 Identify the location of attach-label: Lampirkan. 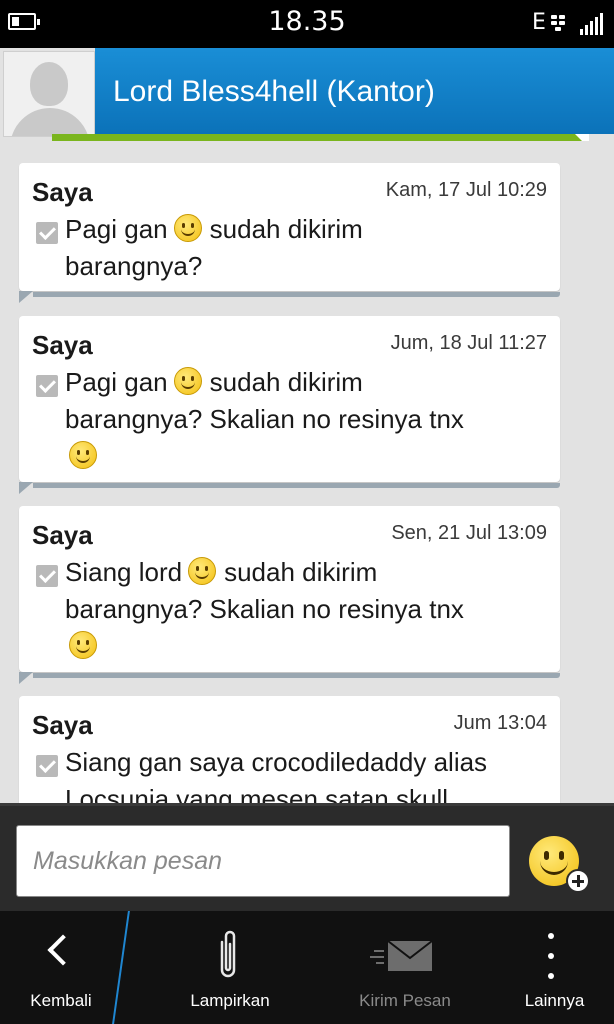
(230, 1000).